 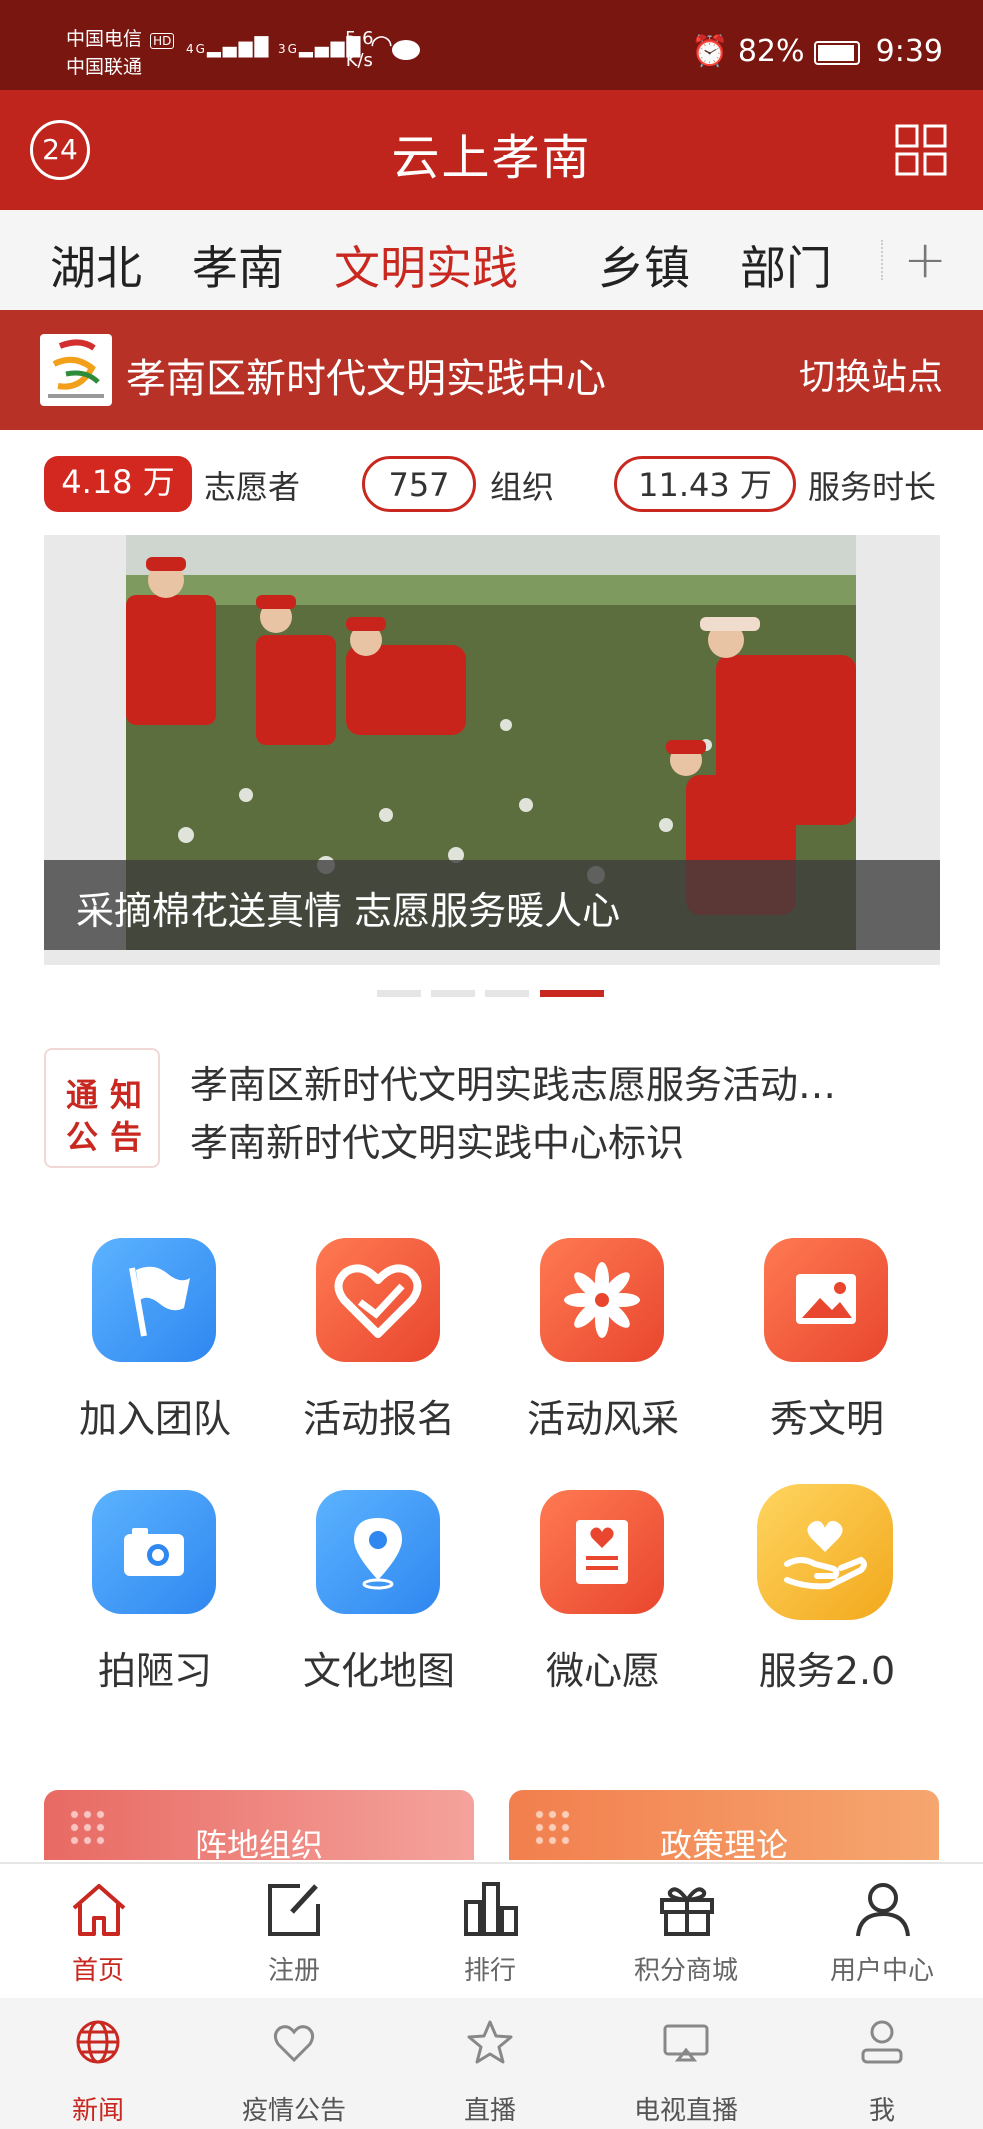 I want to click on net-type-1: 4G, so click(x=196, y=49).